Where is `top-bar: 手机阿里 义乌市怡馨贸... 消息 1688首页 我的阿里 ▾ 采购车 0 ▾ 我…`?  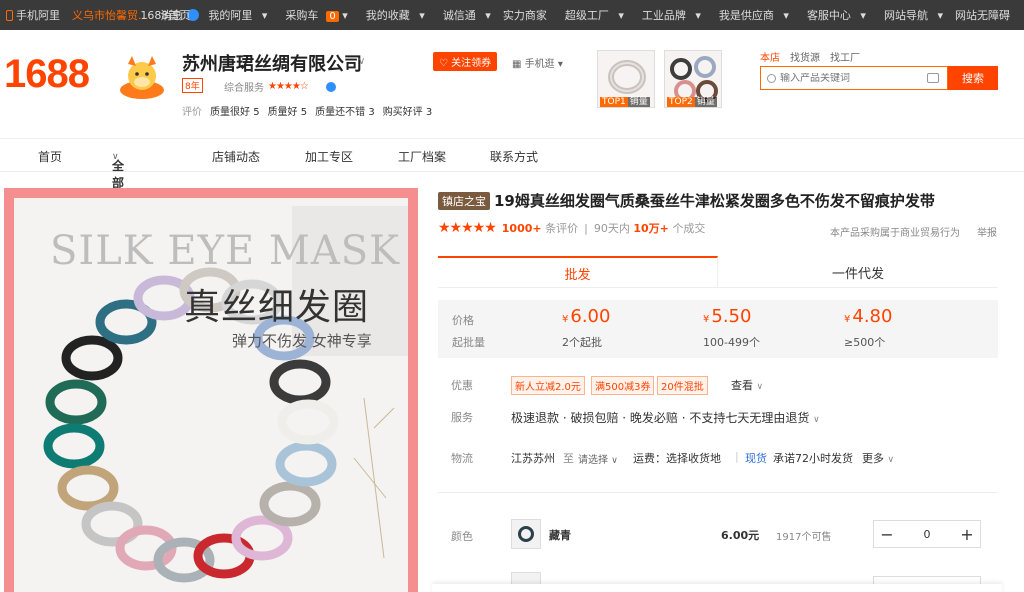
top-bar: 手机阿里 义乌市怡馨贸... 消息 1688首页 我的阿里 ▾ 采购车 0 ▾ 我… is located at coordinates (512, 15).